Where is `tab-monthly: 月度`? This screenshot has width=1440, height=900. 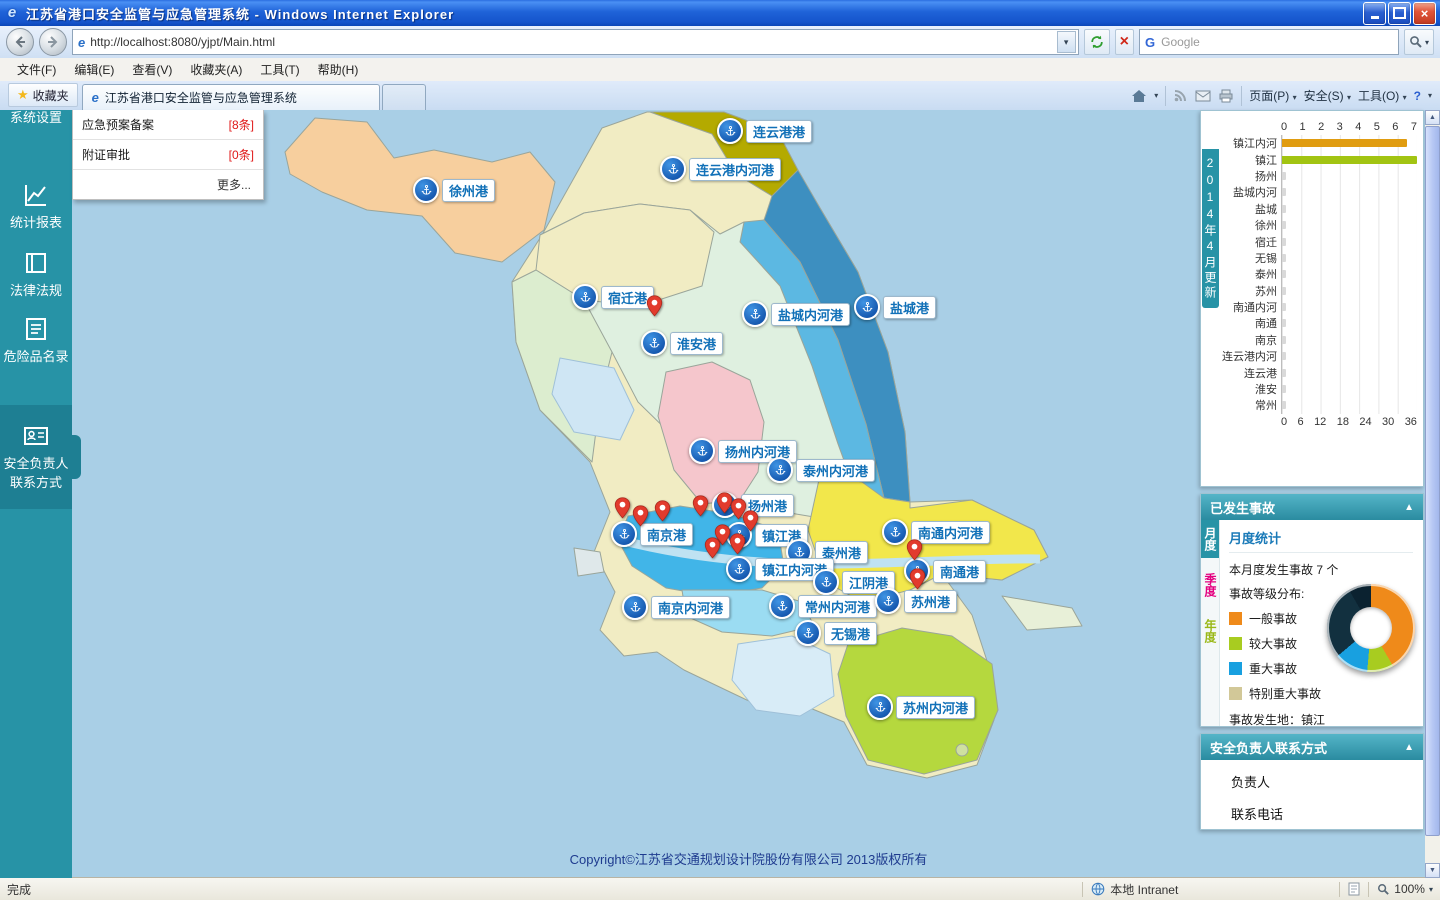 tab-monthly: 月度 is located at coordinates (1210, 539).